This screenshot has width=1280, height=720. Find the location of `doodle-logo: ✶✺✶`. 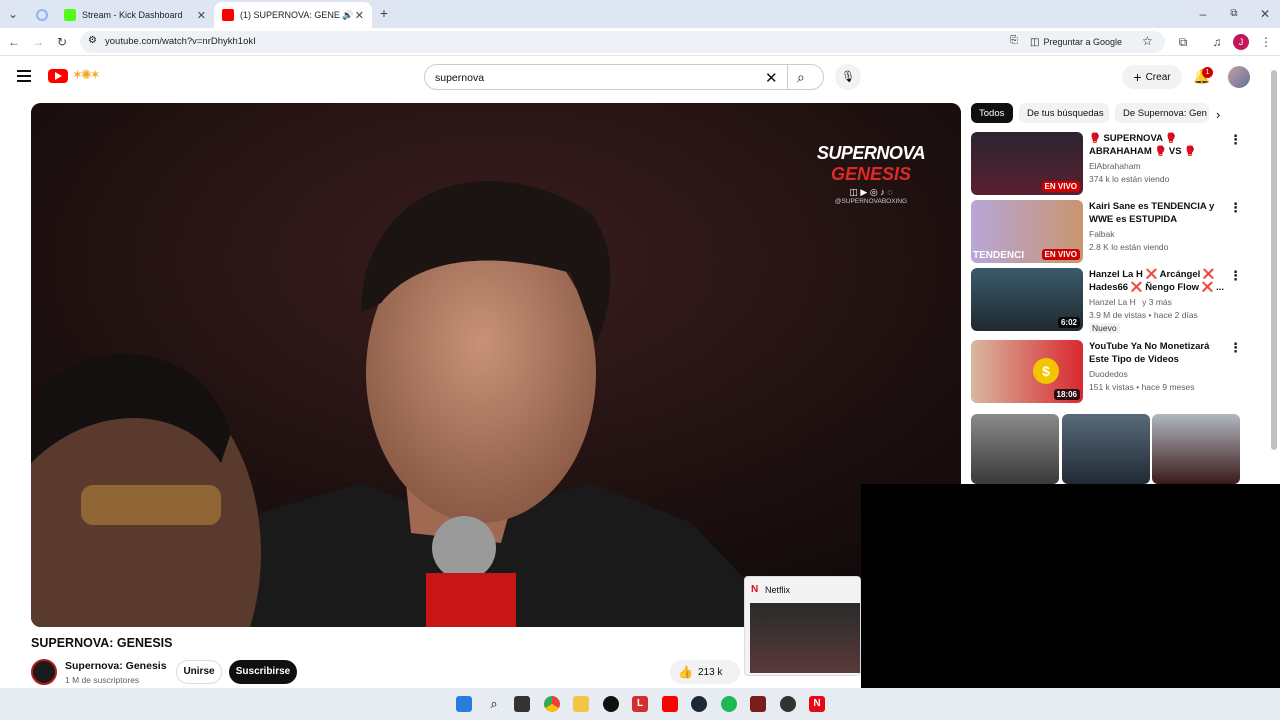

doodle-logo: ✶✺✶ is located at coordinates (86, 75).